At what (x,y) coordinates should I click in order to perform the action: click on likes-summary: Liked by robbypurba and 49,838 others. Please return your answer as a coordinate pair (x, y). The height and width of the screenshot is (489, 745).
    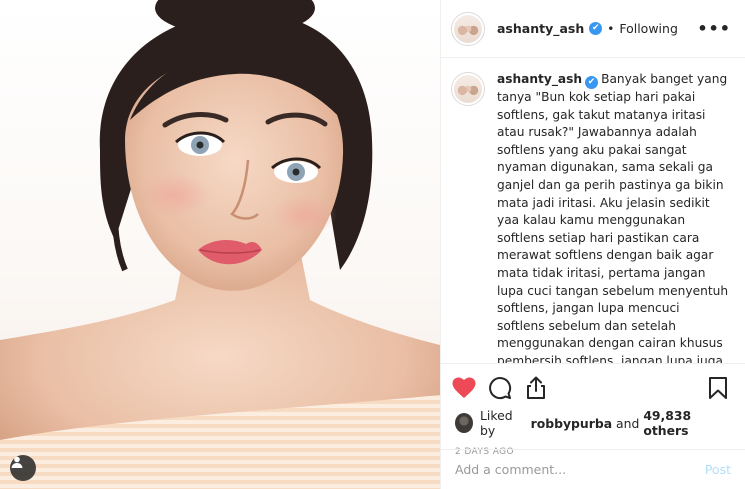
    Looking at the image, I should click on (593, 421).